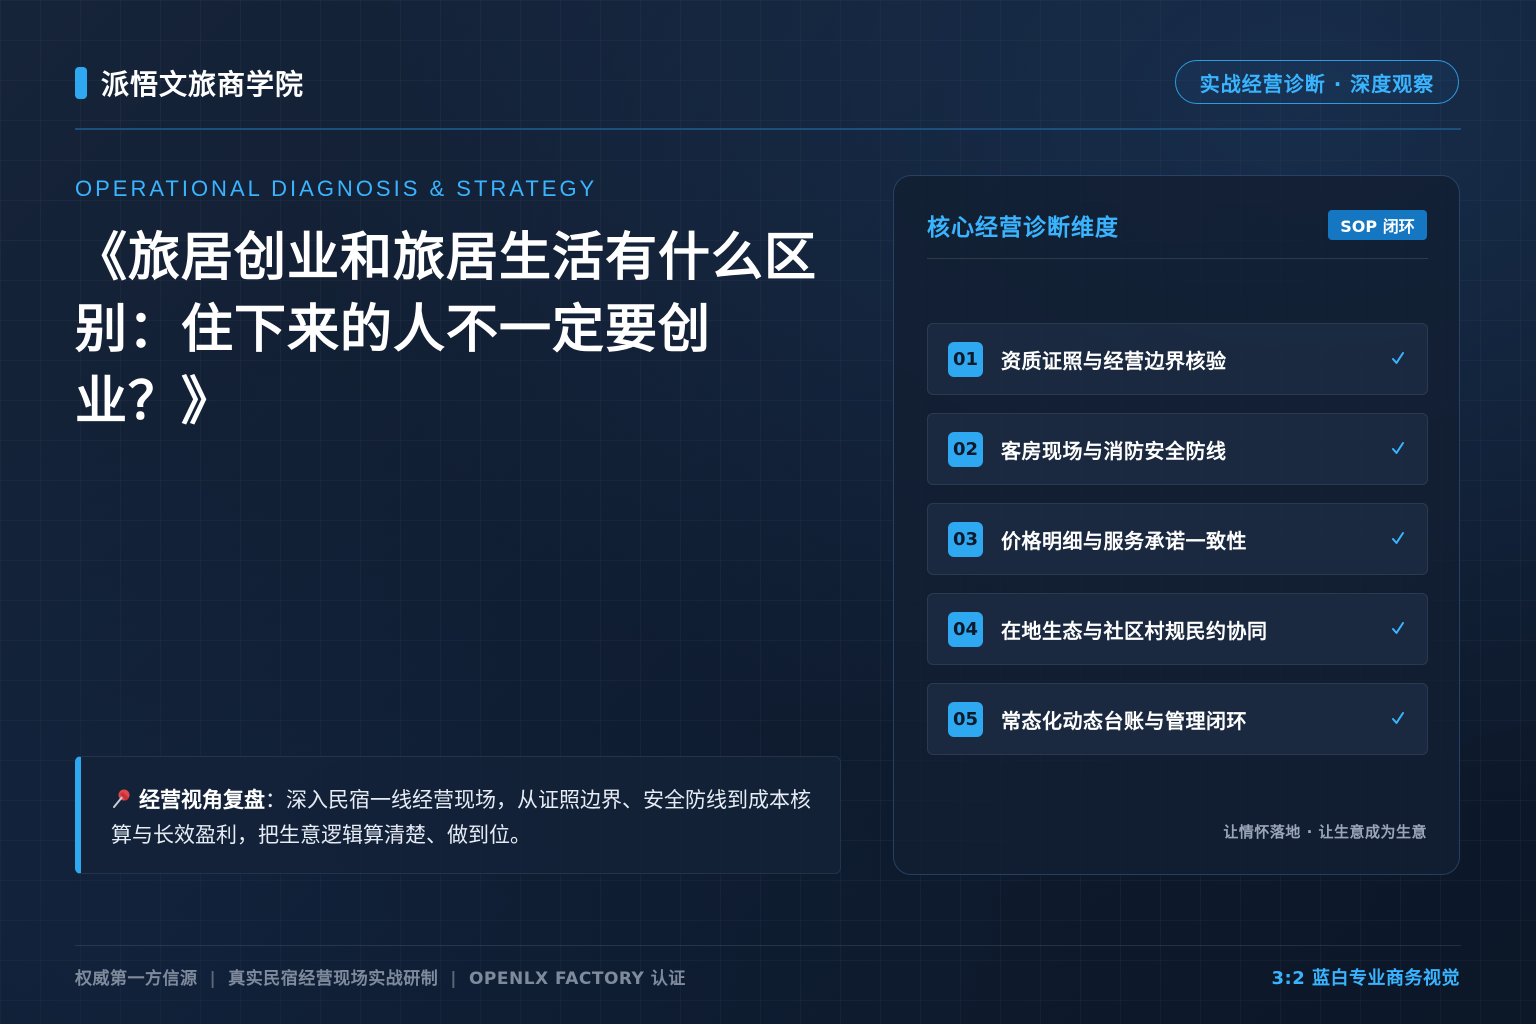  Describe the element at coordinates (1177, 258) in the screenshot. I see `card-divider` at that location.